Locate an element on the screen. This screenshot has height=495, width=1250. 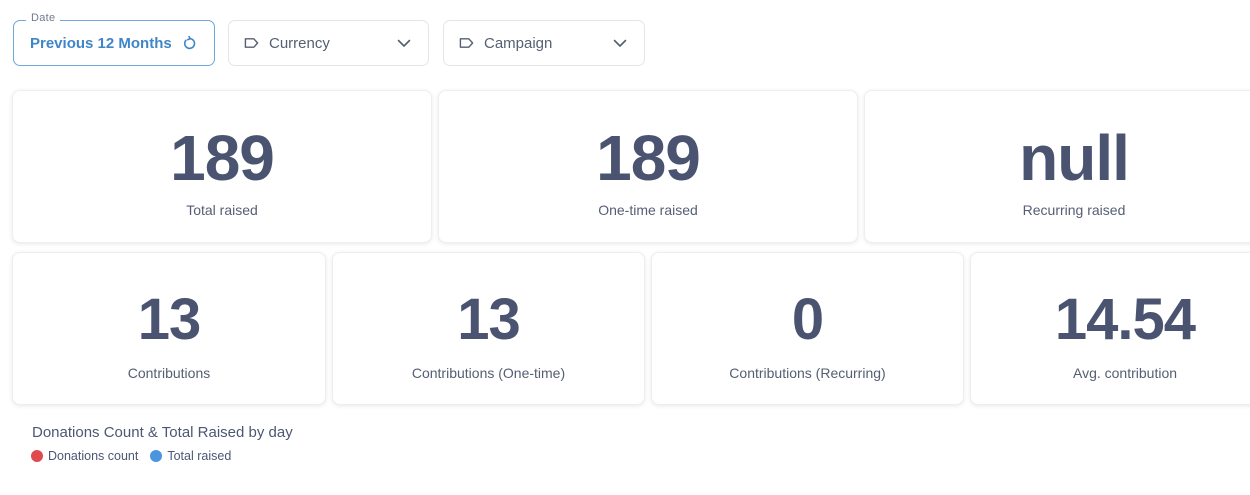
contributions-value: 13 is located at coordinates (169, 319).